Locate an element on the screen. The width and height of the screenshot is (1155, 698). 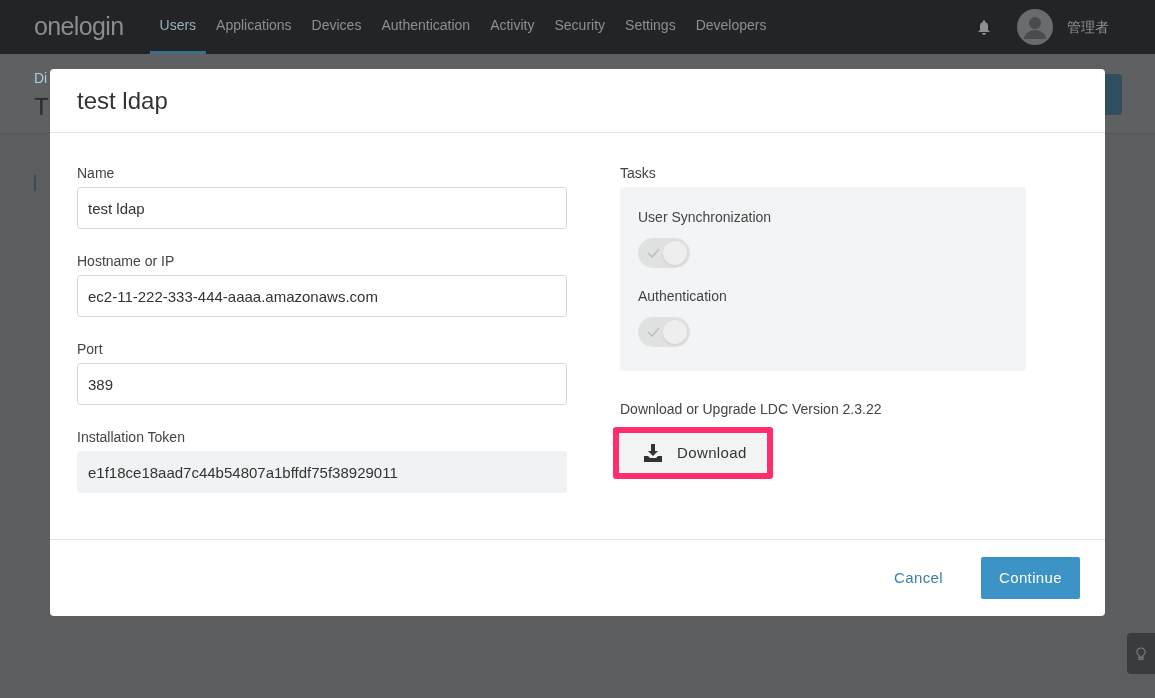
user-name: 管理者 is located at coordinates (1088, 27).